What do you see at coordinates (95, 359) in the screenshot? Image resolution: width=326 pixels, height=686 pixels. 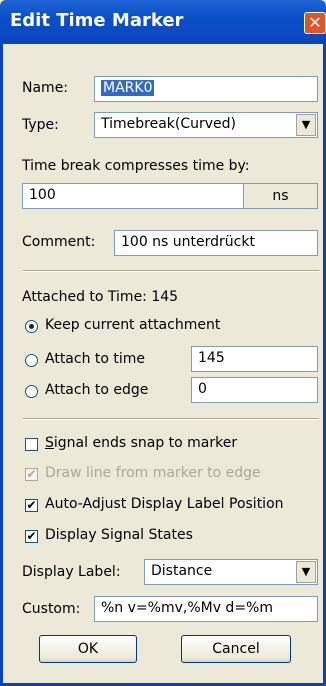 I see `radio-attach-time-label: Attach to time` at bounding box center [95, 359].